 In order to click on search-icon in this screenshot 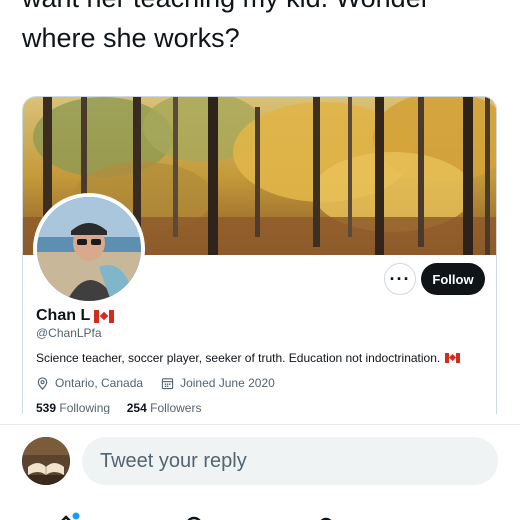, I will do `click(194, 515)`.